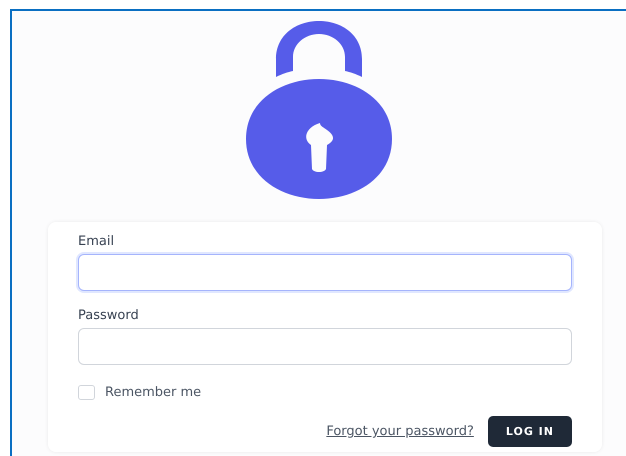  I want to click on padlock-icon, so click(319, 111).